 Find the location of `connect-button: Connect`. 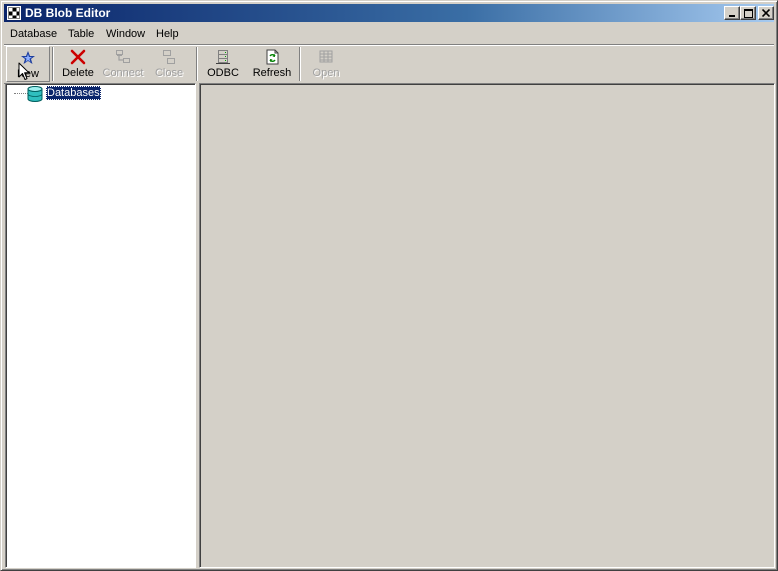

connect-button: Connect is located at coordinates (123, 64).